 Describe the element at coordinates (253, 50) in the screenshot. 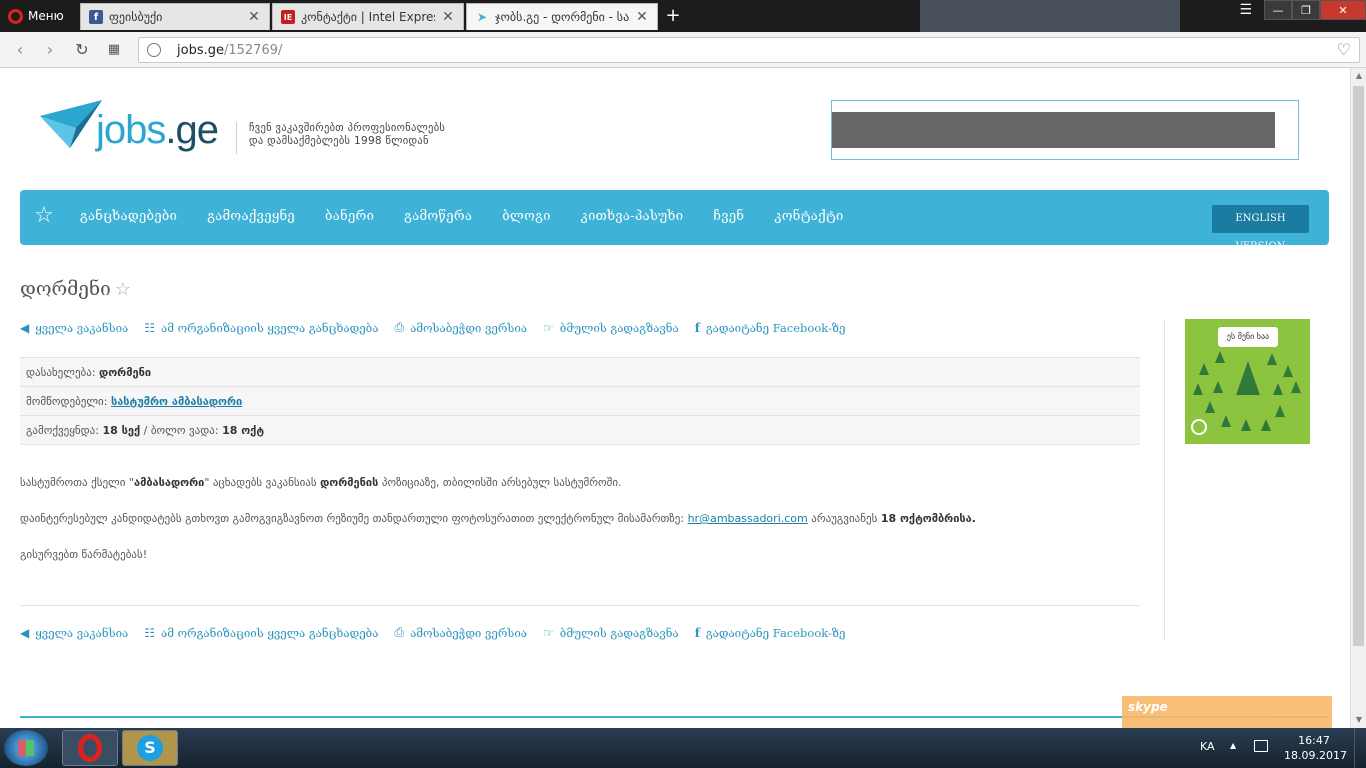

I see `url-path: /152769/` at that location.